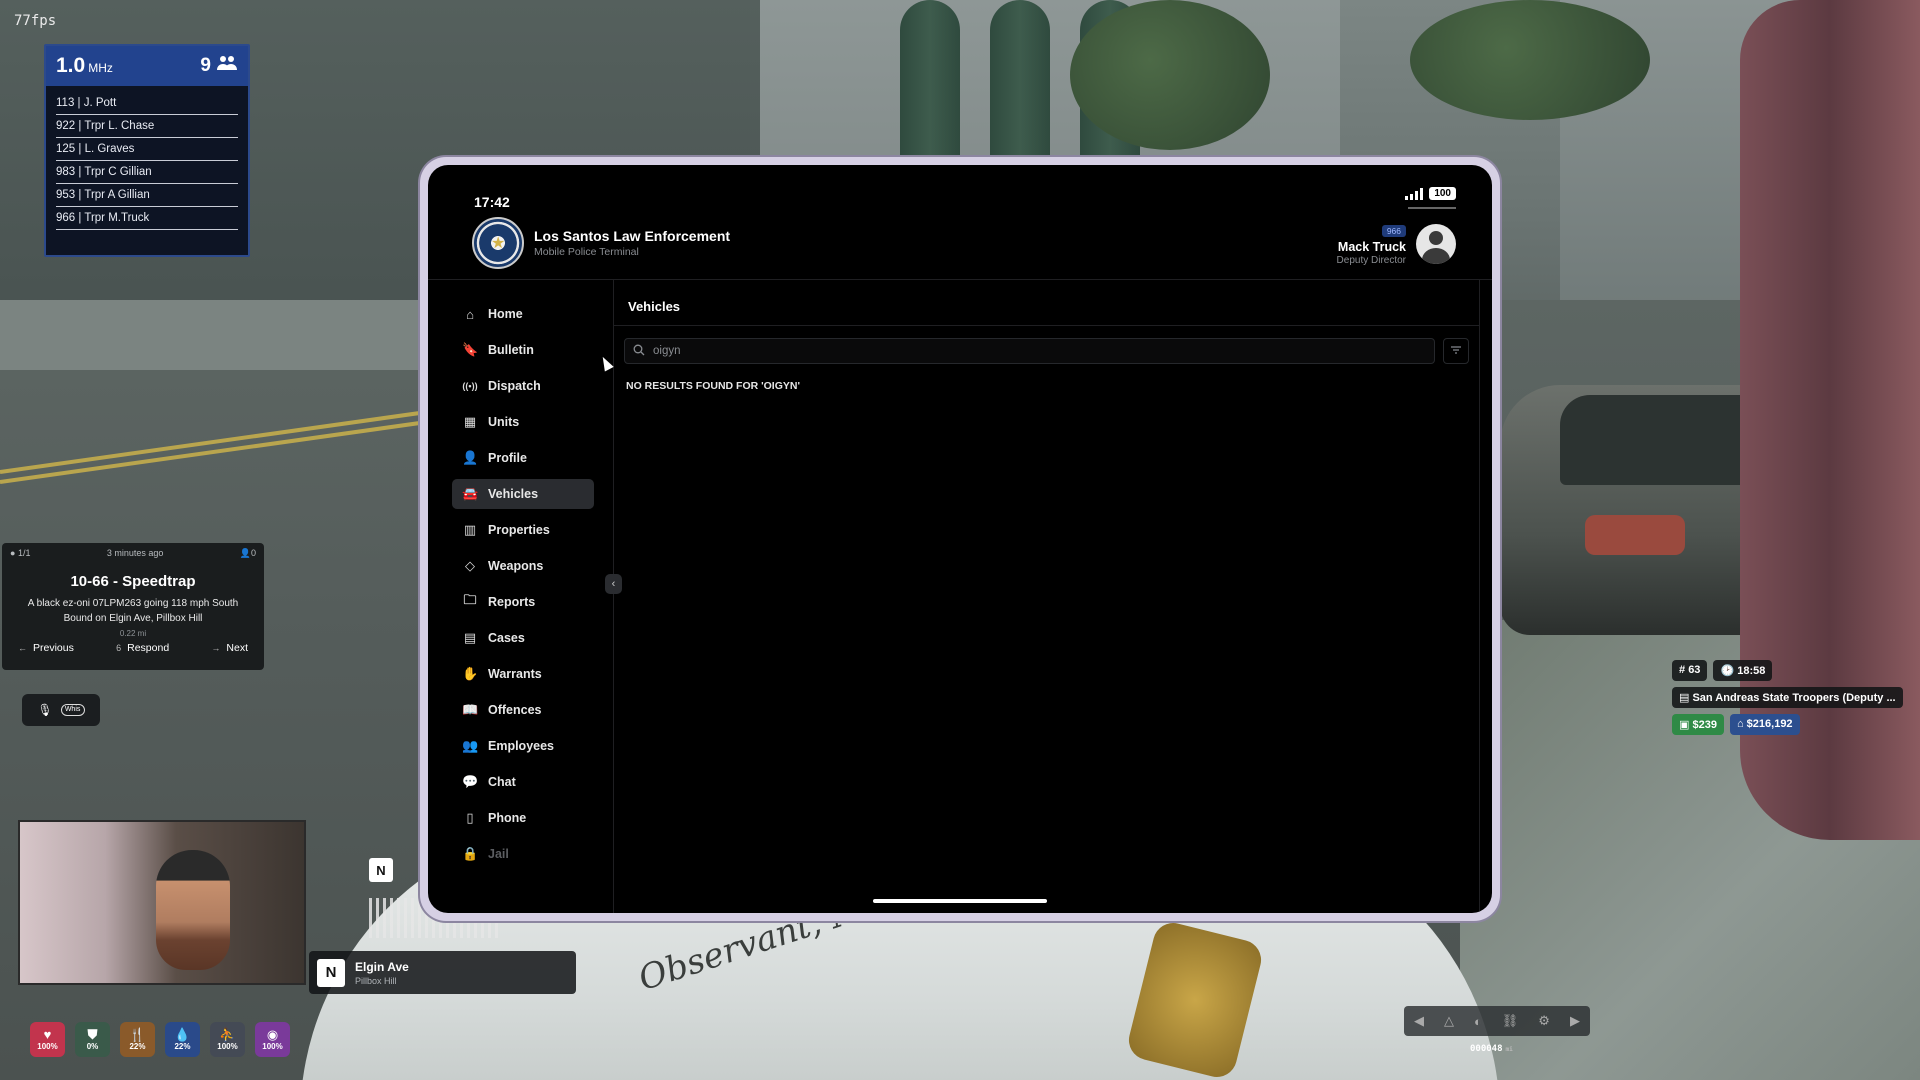  Describe the element at coordinates (470, 349) in the screenshot. I see `bookmark-icon: 🔖` at that location.